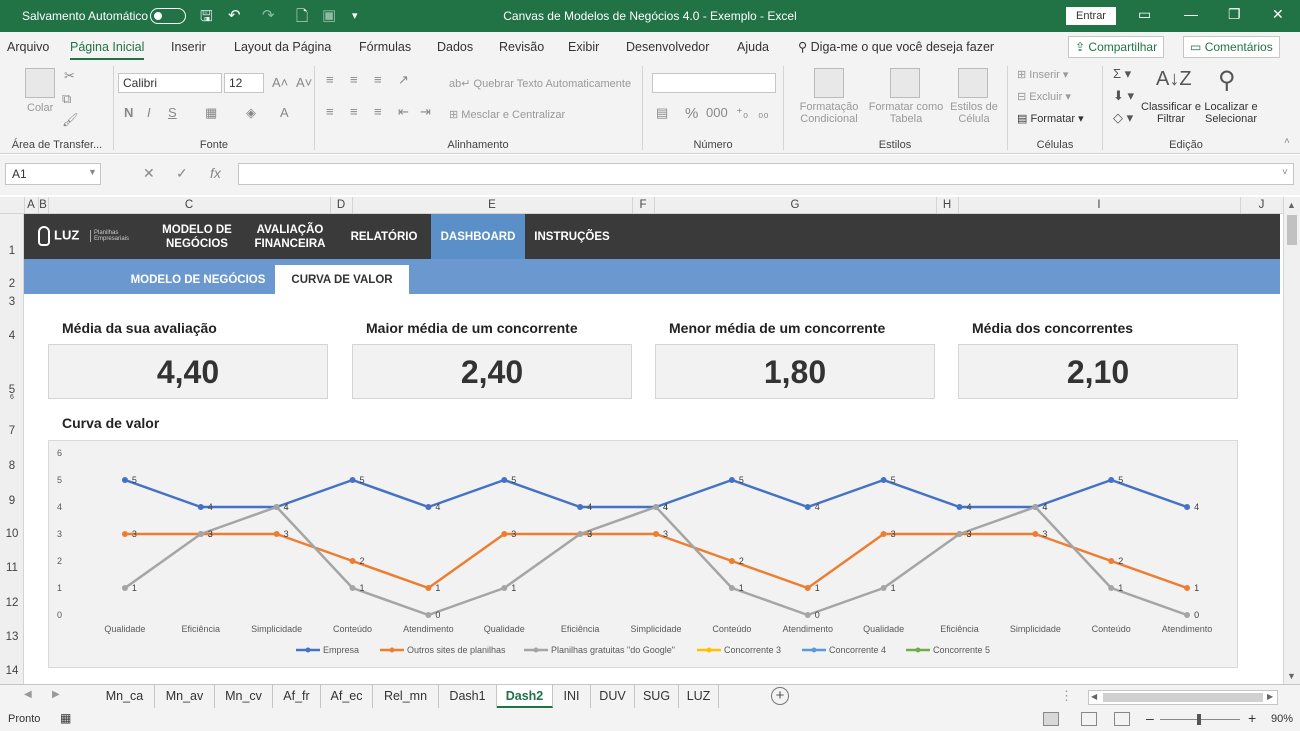 This screenshot has width=1300, height=731. I want to click on conditional-format-label: Formatação Condicional, so click(829, 113).